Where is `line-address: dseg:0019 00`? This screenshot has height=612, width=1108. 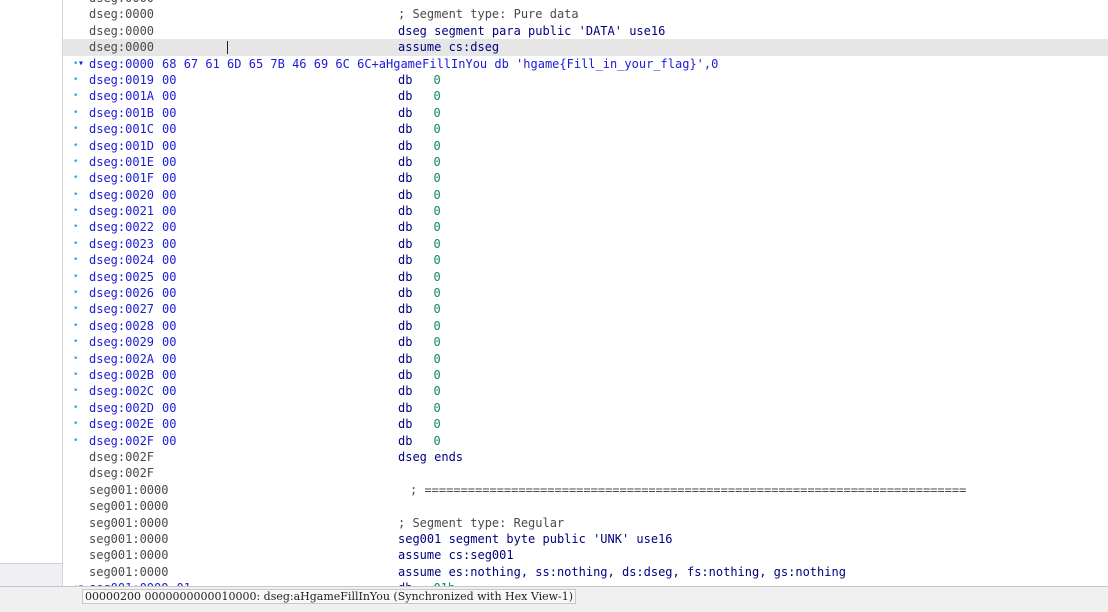
line-address: dseg:0019 00 is located at coordinates (132, 80).